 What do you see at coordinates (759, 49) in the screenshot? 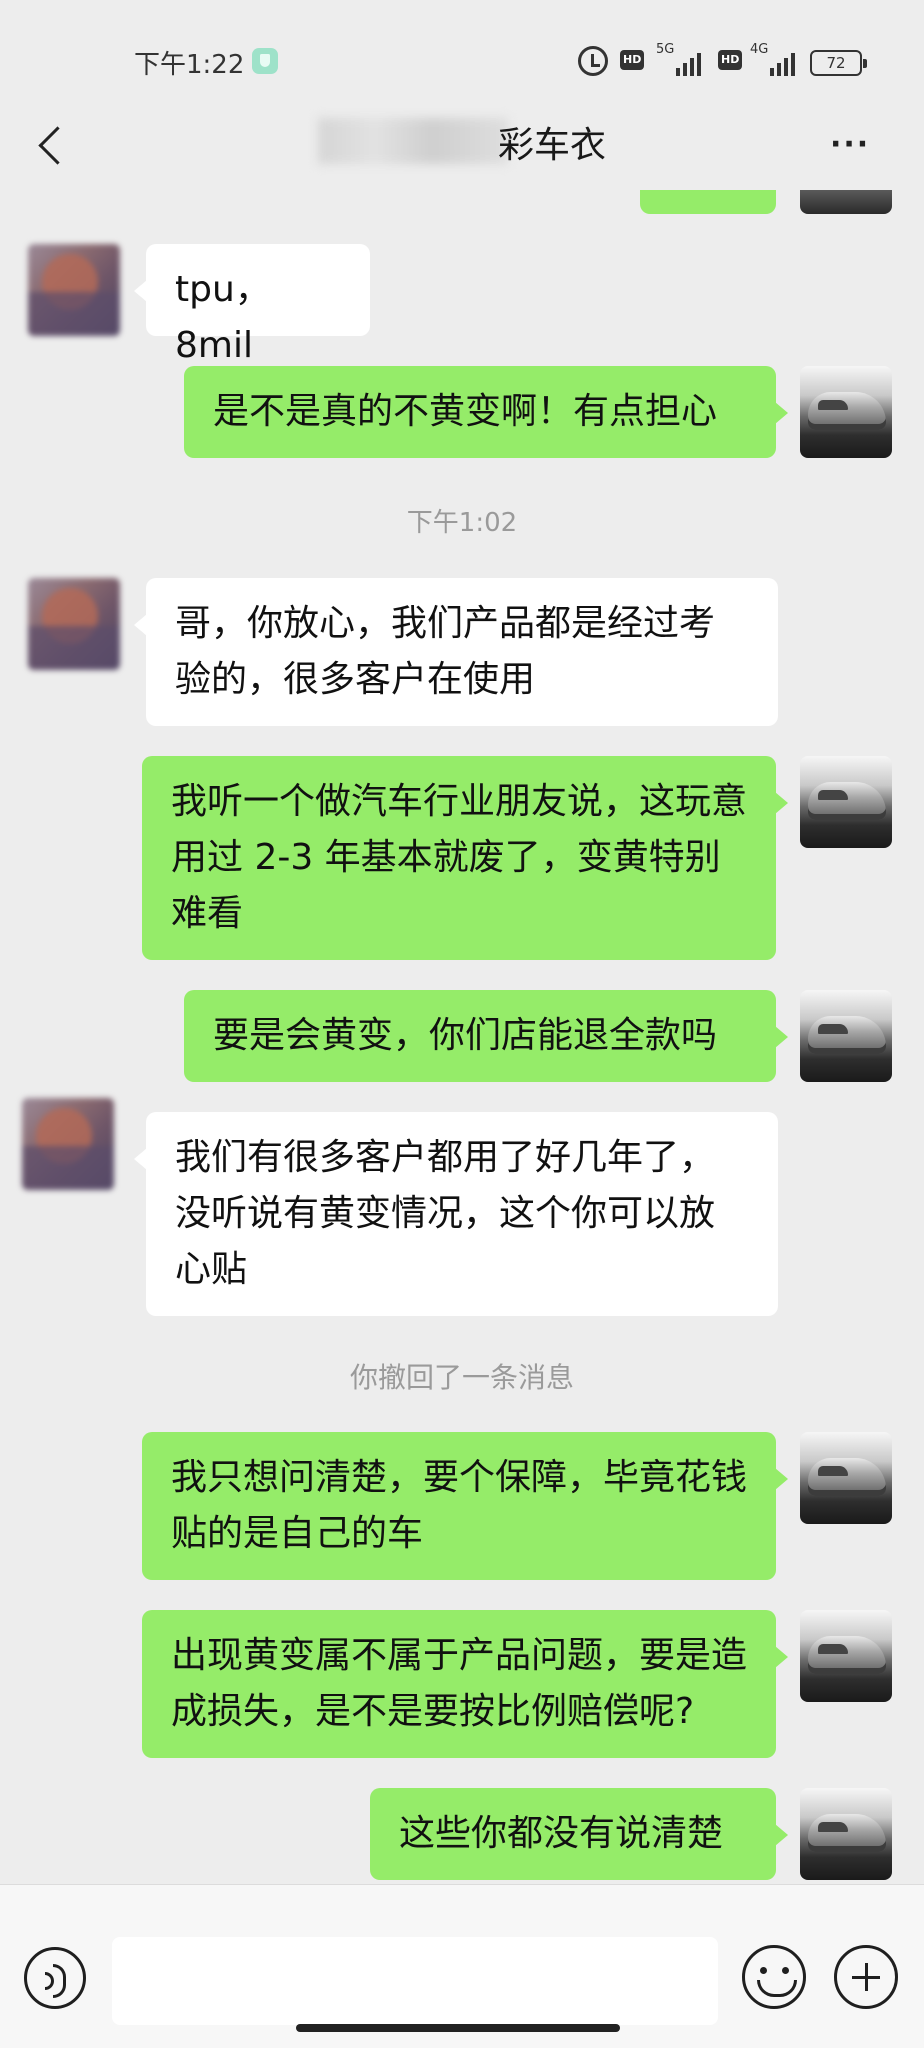
I see `network-4g-label: 4G` at bounding box center [759, 49].